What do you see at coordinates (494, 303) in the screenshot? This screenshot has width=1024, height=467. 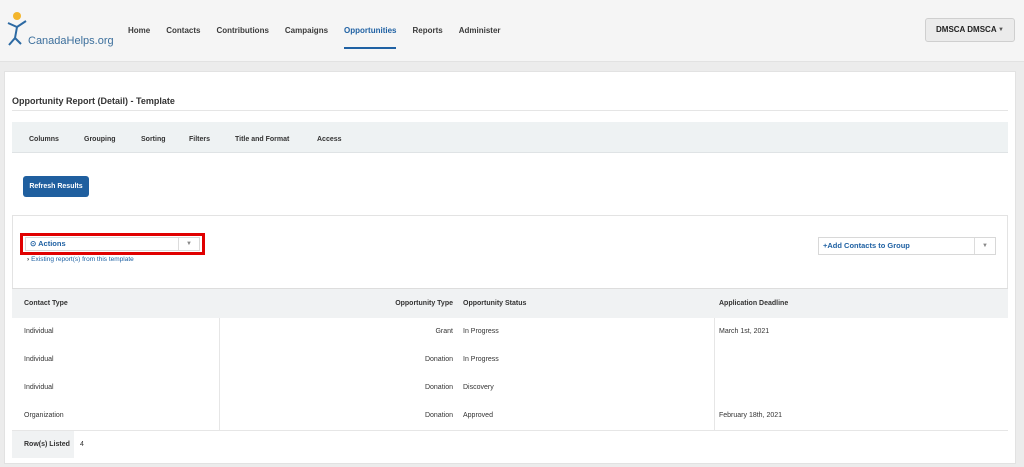 I see `column-header-opportunity-status: Opportunity Status` at bounding box center [494, 303].